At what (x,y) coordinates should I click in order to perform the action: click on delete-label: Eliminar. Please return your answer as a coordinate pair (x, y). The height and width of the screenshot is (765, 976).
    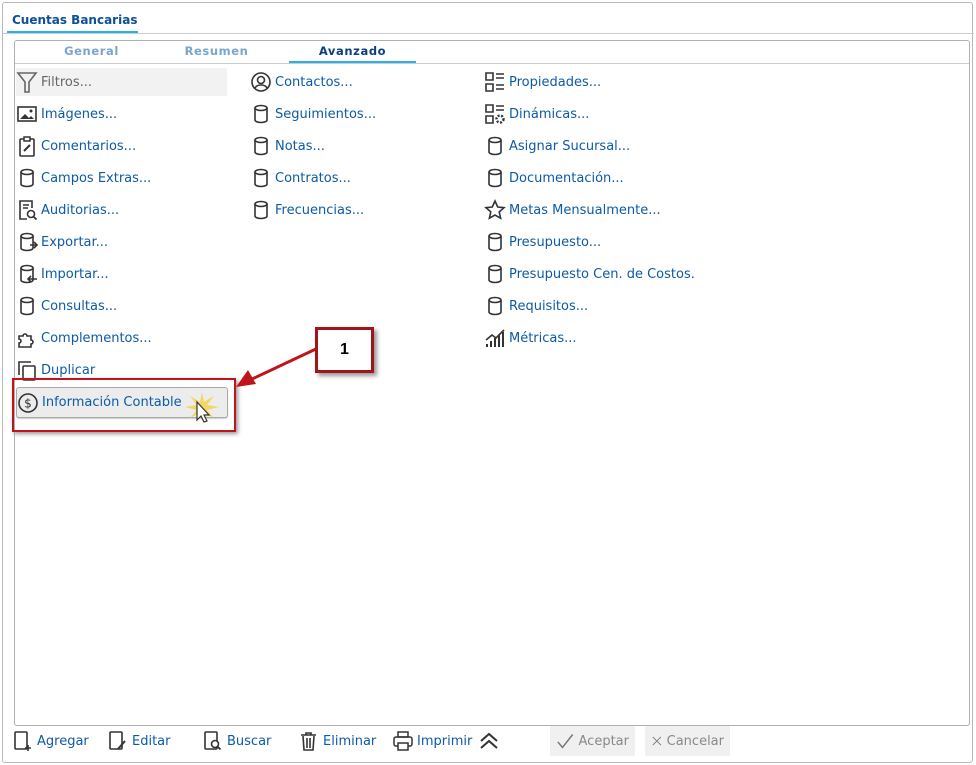
    Looking at the image, I should click on (350, 741).